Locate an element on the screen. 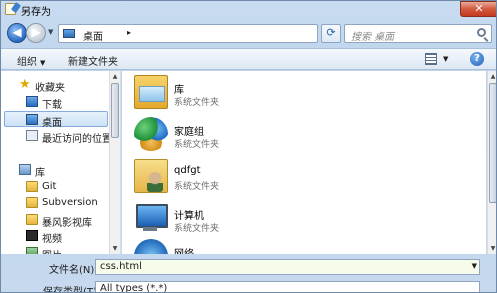 The width and height of the screenshot is (497, 293). sidebar-header-label: 库 is located at coordinates (40, 173).